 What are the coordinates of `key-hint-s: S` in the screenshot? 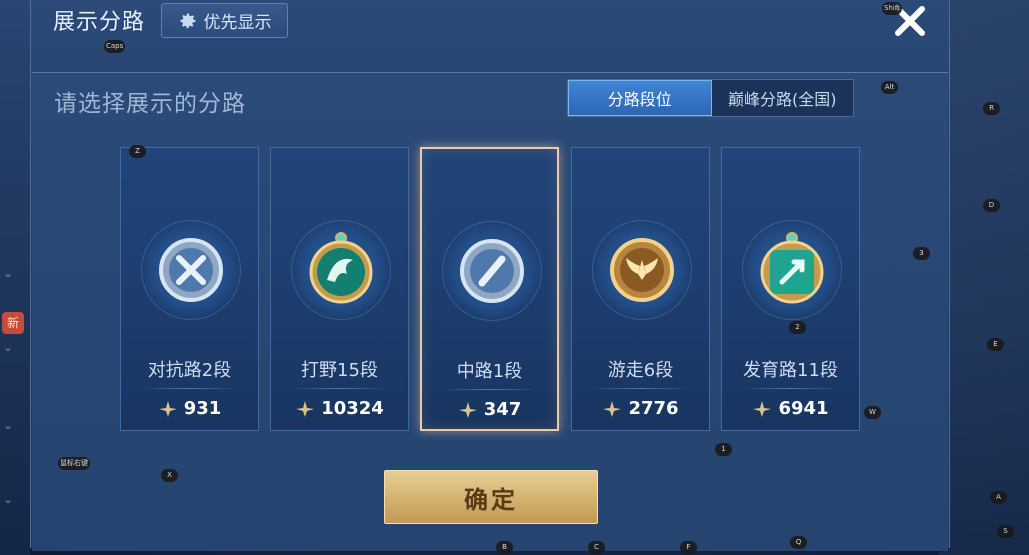 It's located at (1005, 531).